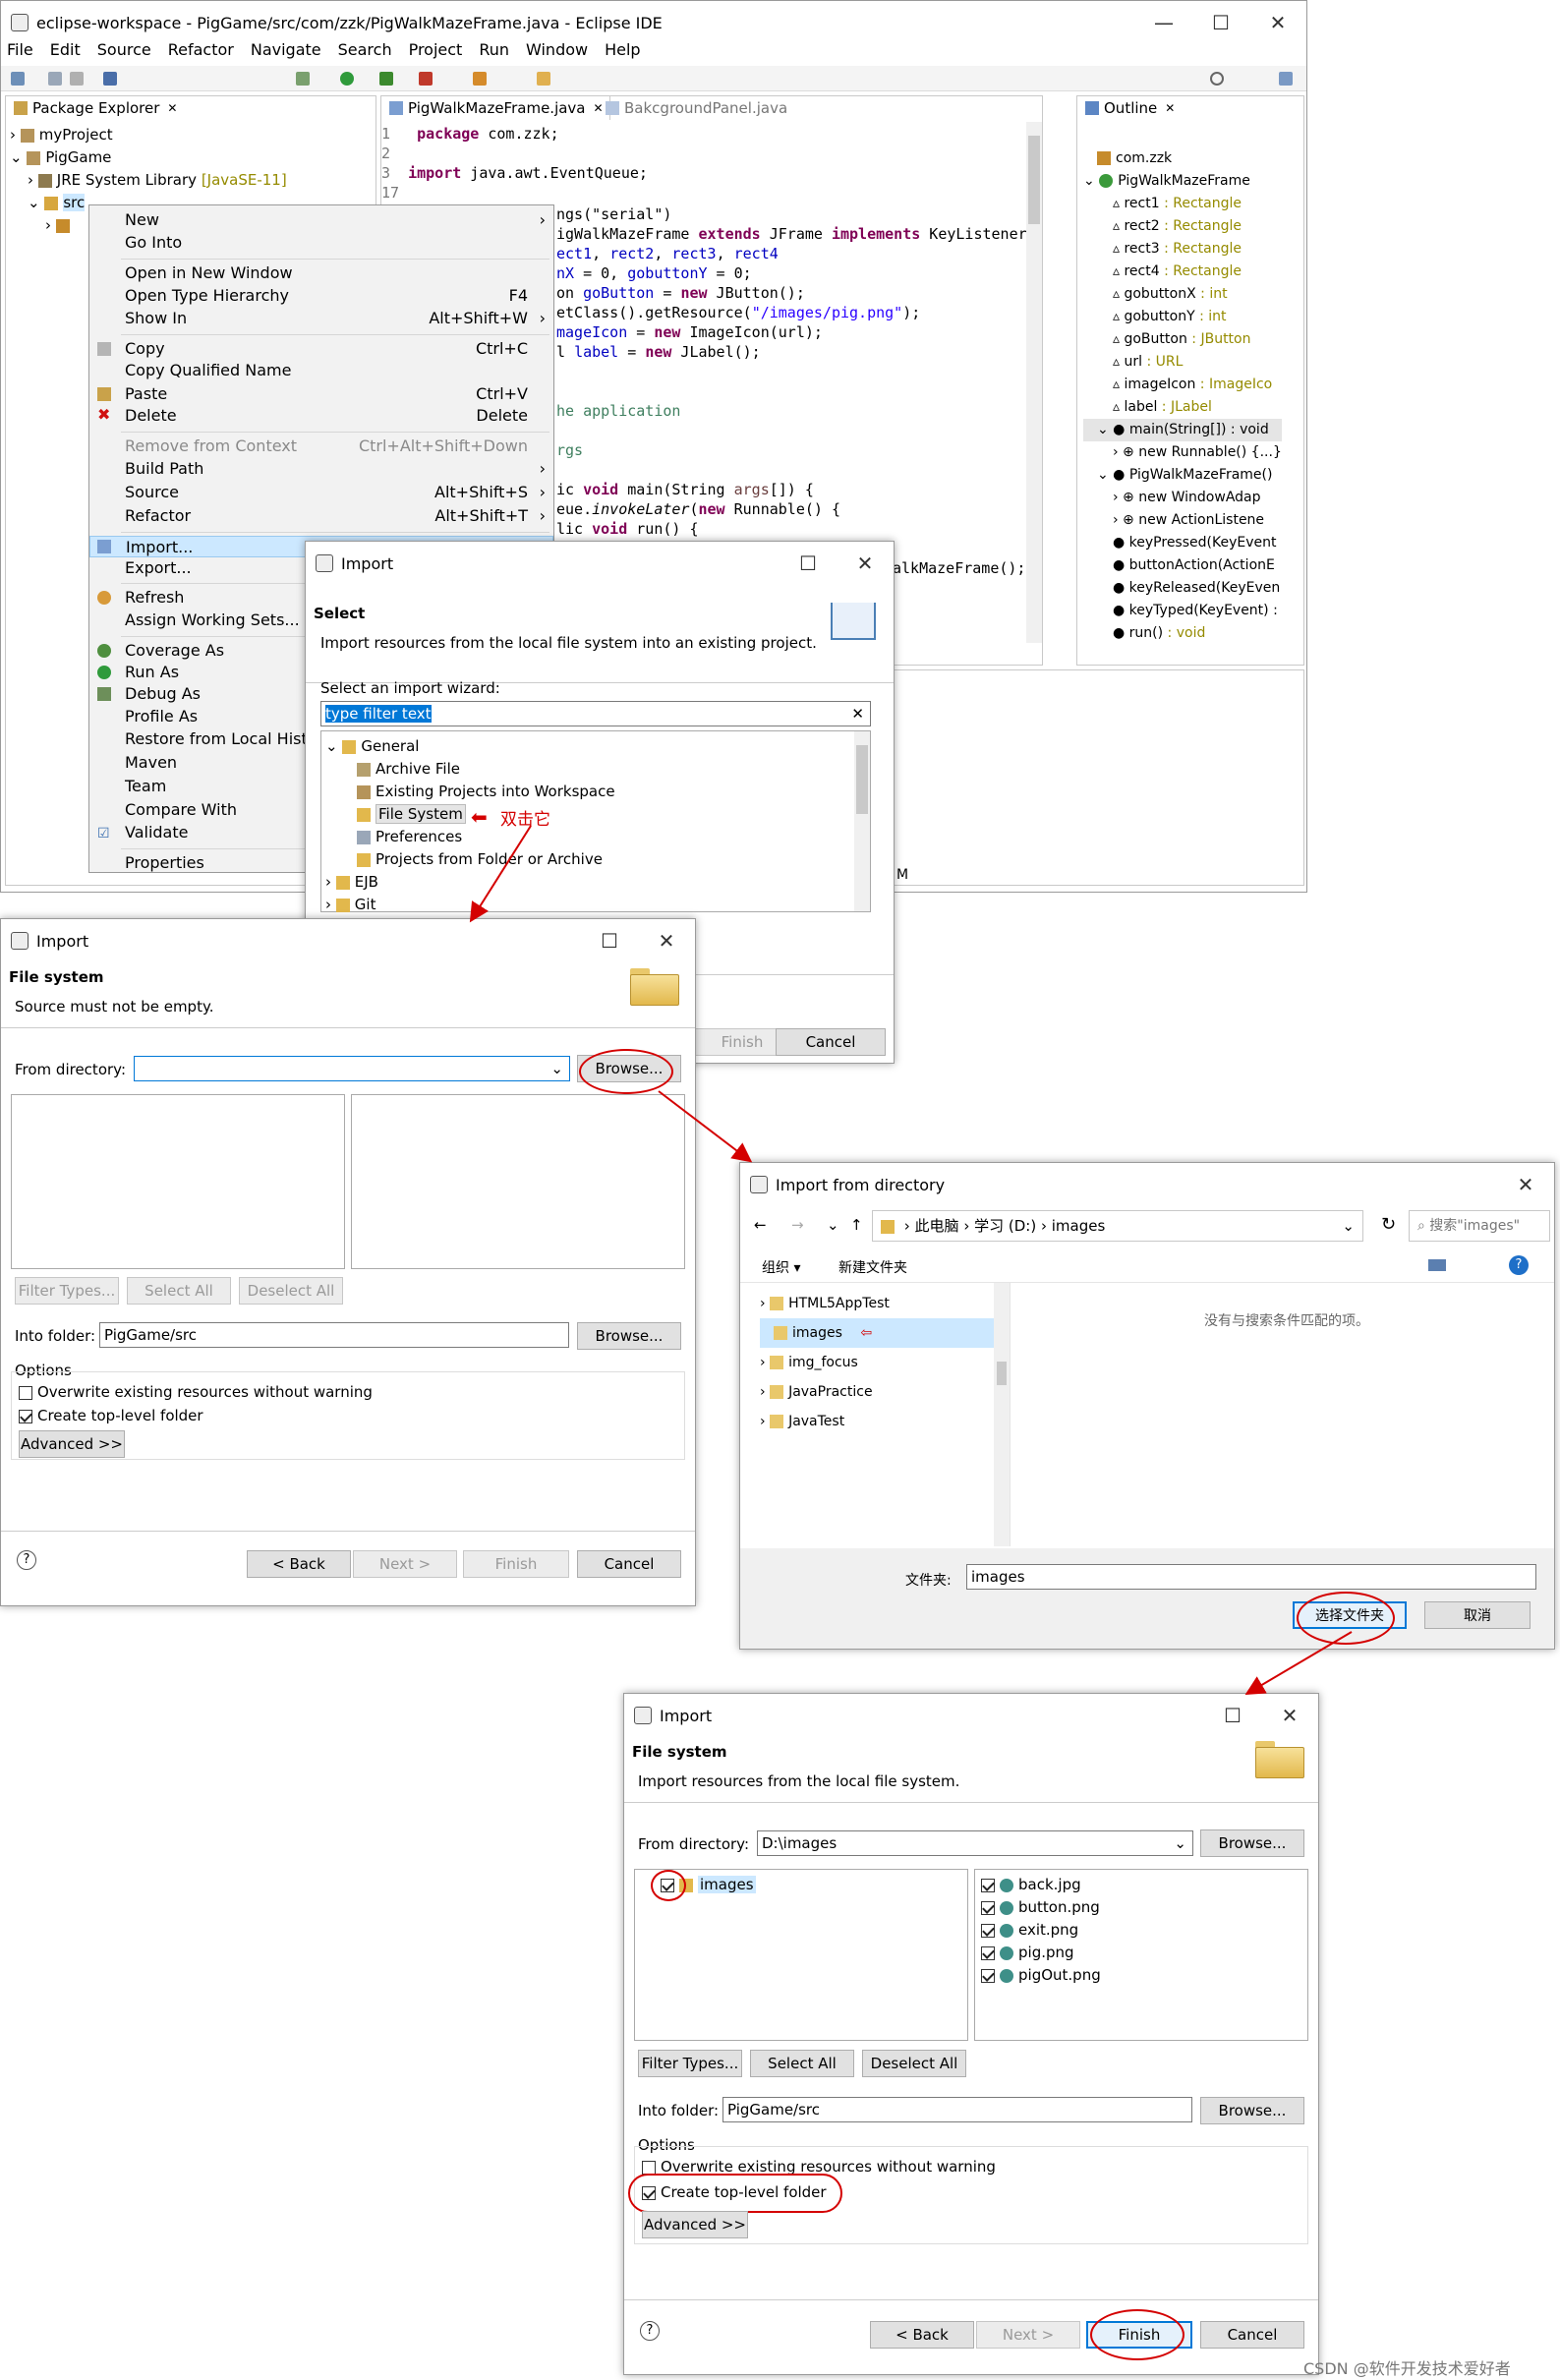 The height and width of the screenshot is (2380, 1560). I want to click on arrow-to-directory-dialog, so click(705, 1126).